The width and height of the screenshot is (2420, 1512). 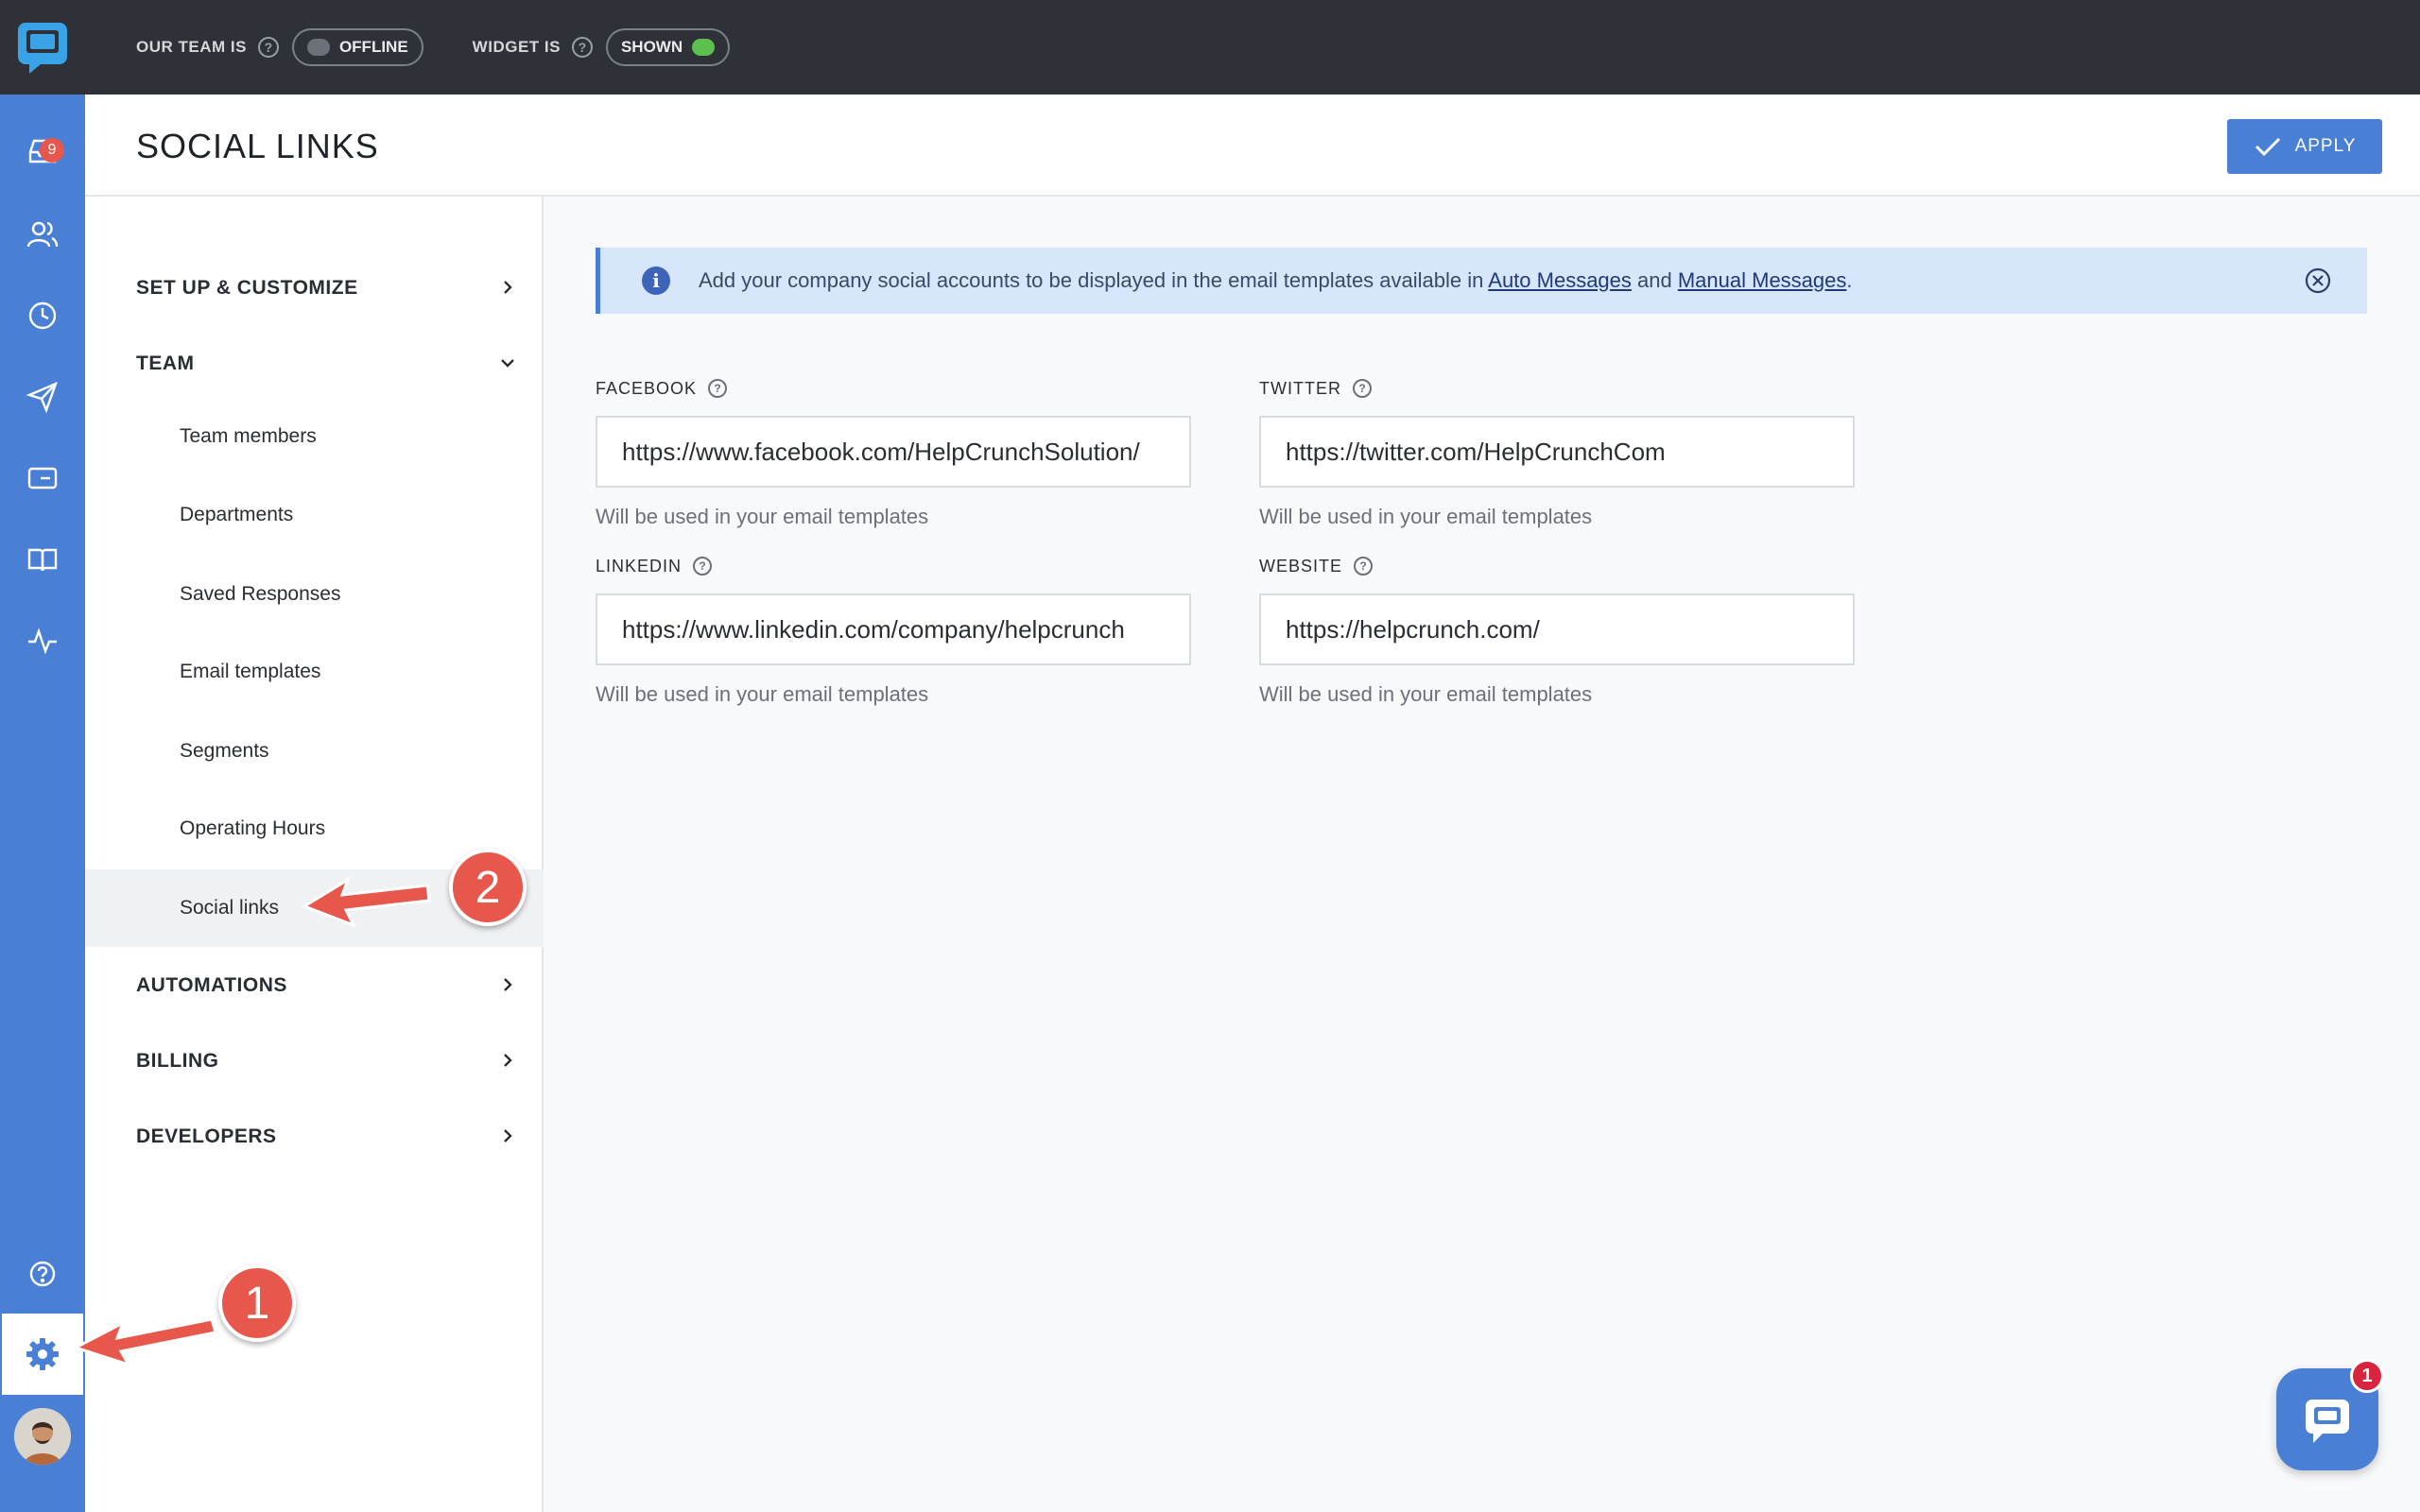 What do you see at coordinates (257, 146) in the screenshot?
I see `page-title: SOCIAL LINKS` at bounding box center [257, 146].